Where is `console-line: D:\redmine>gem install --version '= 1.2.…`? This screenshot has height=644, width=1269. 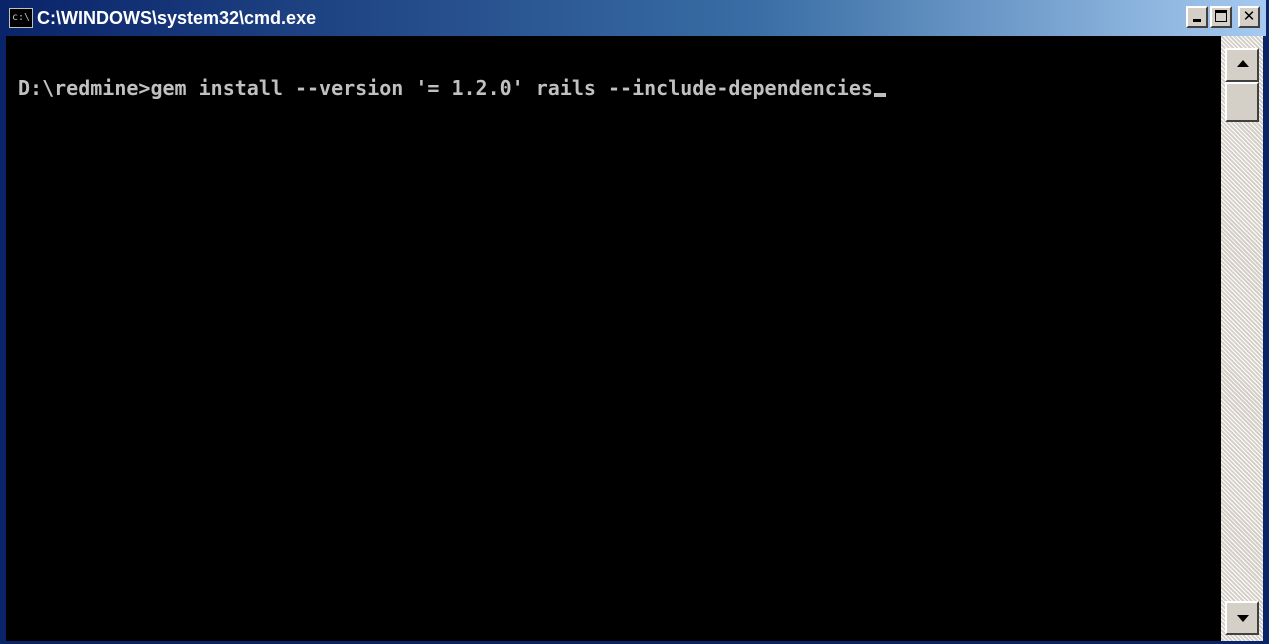 console-line: D:\redmine>gem install --version '= 1.2.… is located at coordinates (452, 88).